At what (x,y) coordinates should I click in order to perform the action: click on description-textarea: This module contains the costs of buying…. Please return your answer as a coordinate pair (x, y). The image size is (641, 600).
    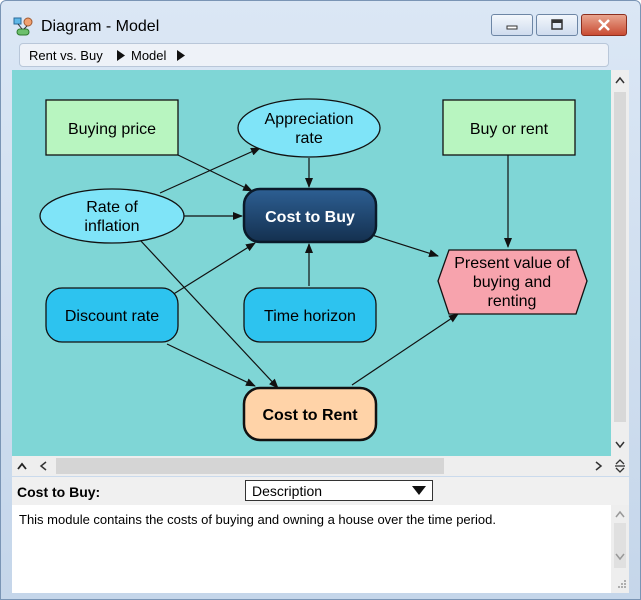
    Looking at the image, I should click on (311, 549).